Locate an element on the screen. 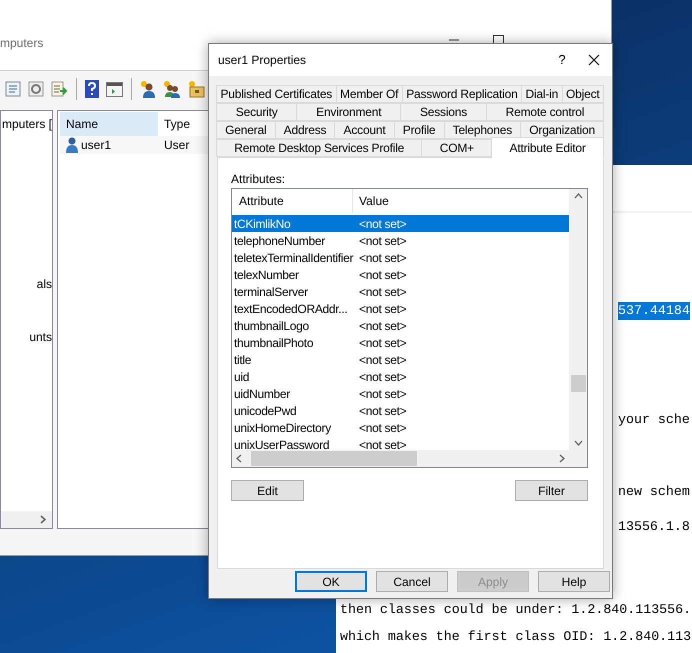 This screenshot has height=653, width=692. add-folder-icon is located at coordinates (196, 89).